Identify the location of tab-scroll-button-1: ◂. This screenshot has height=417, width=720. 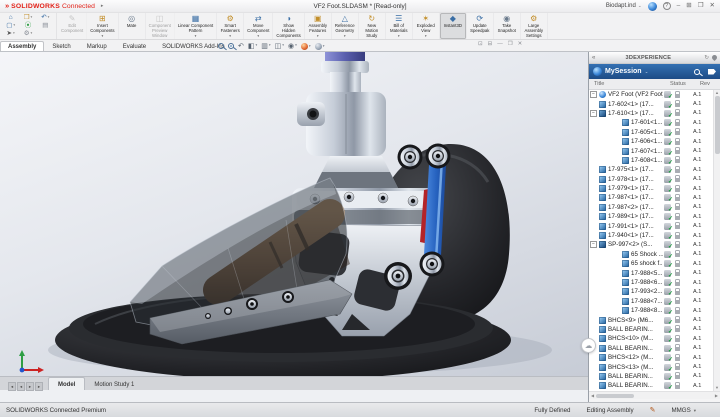
(21, 386).